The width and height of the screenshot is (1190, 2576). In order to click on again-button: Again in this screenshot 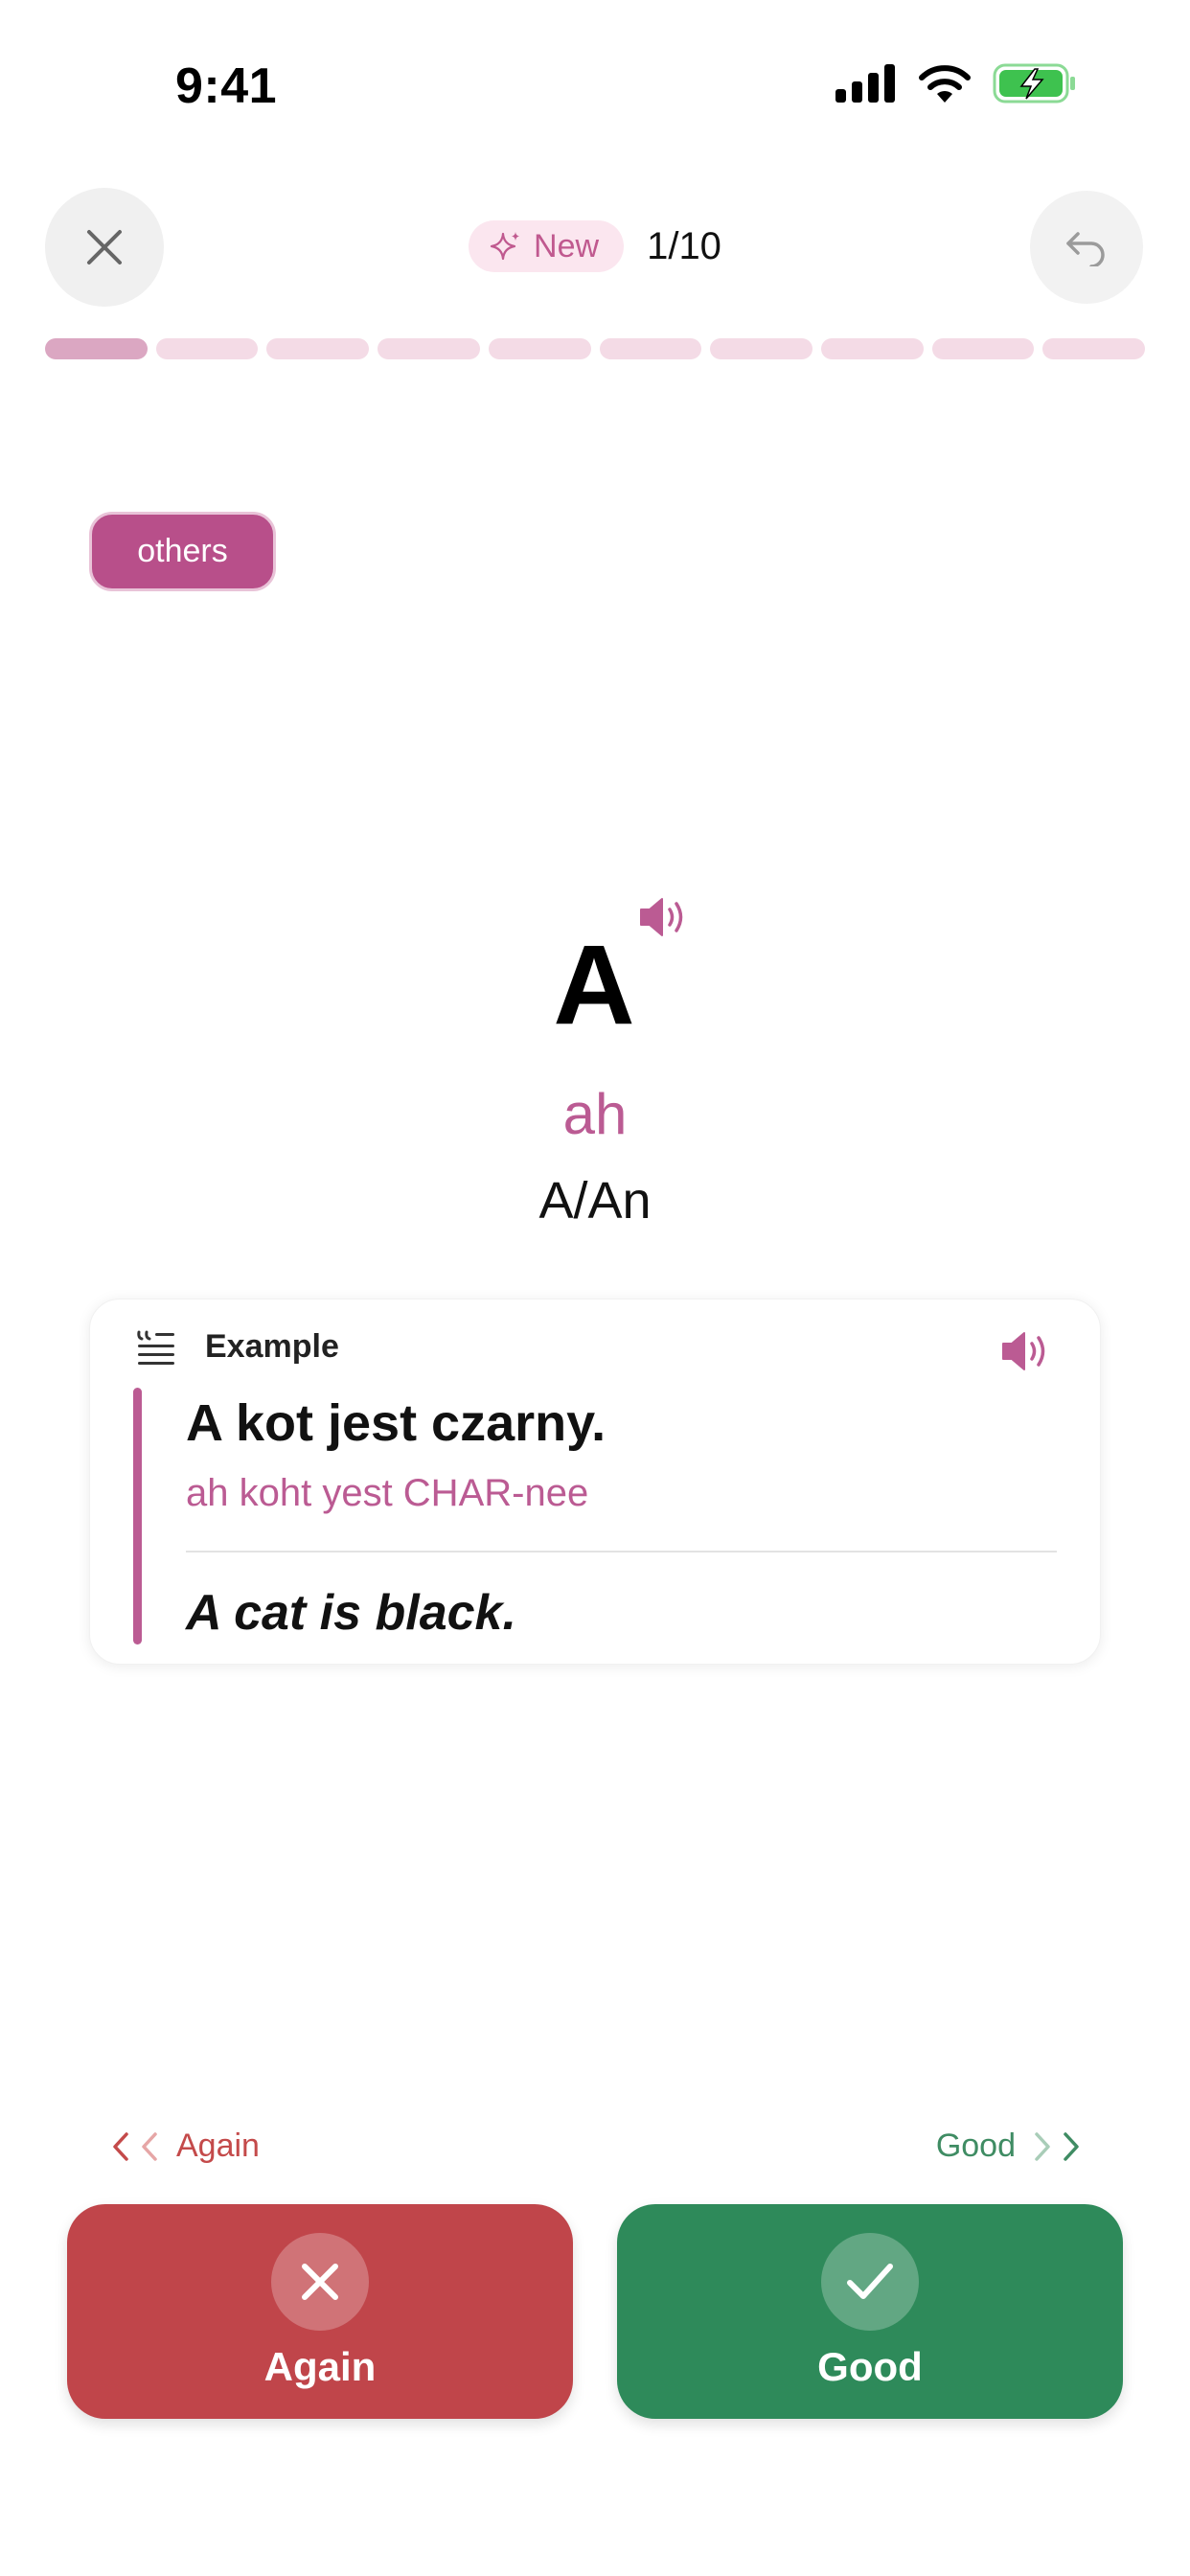, I will do `click(320, 2311)`.